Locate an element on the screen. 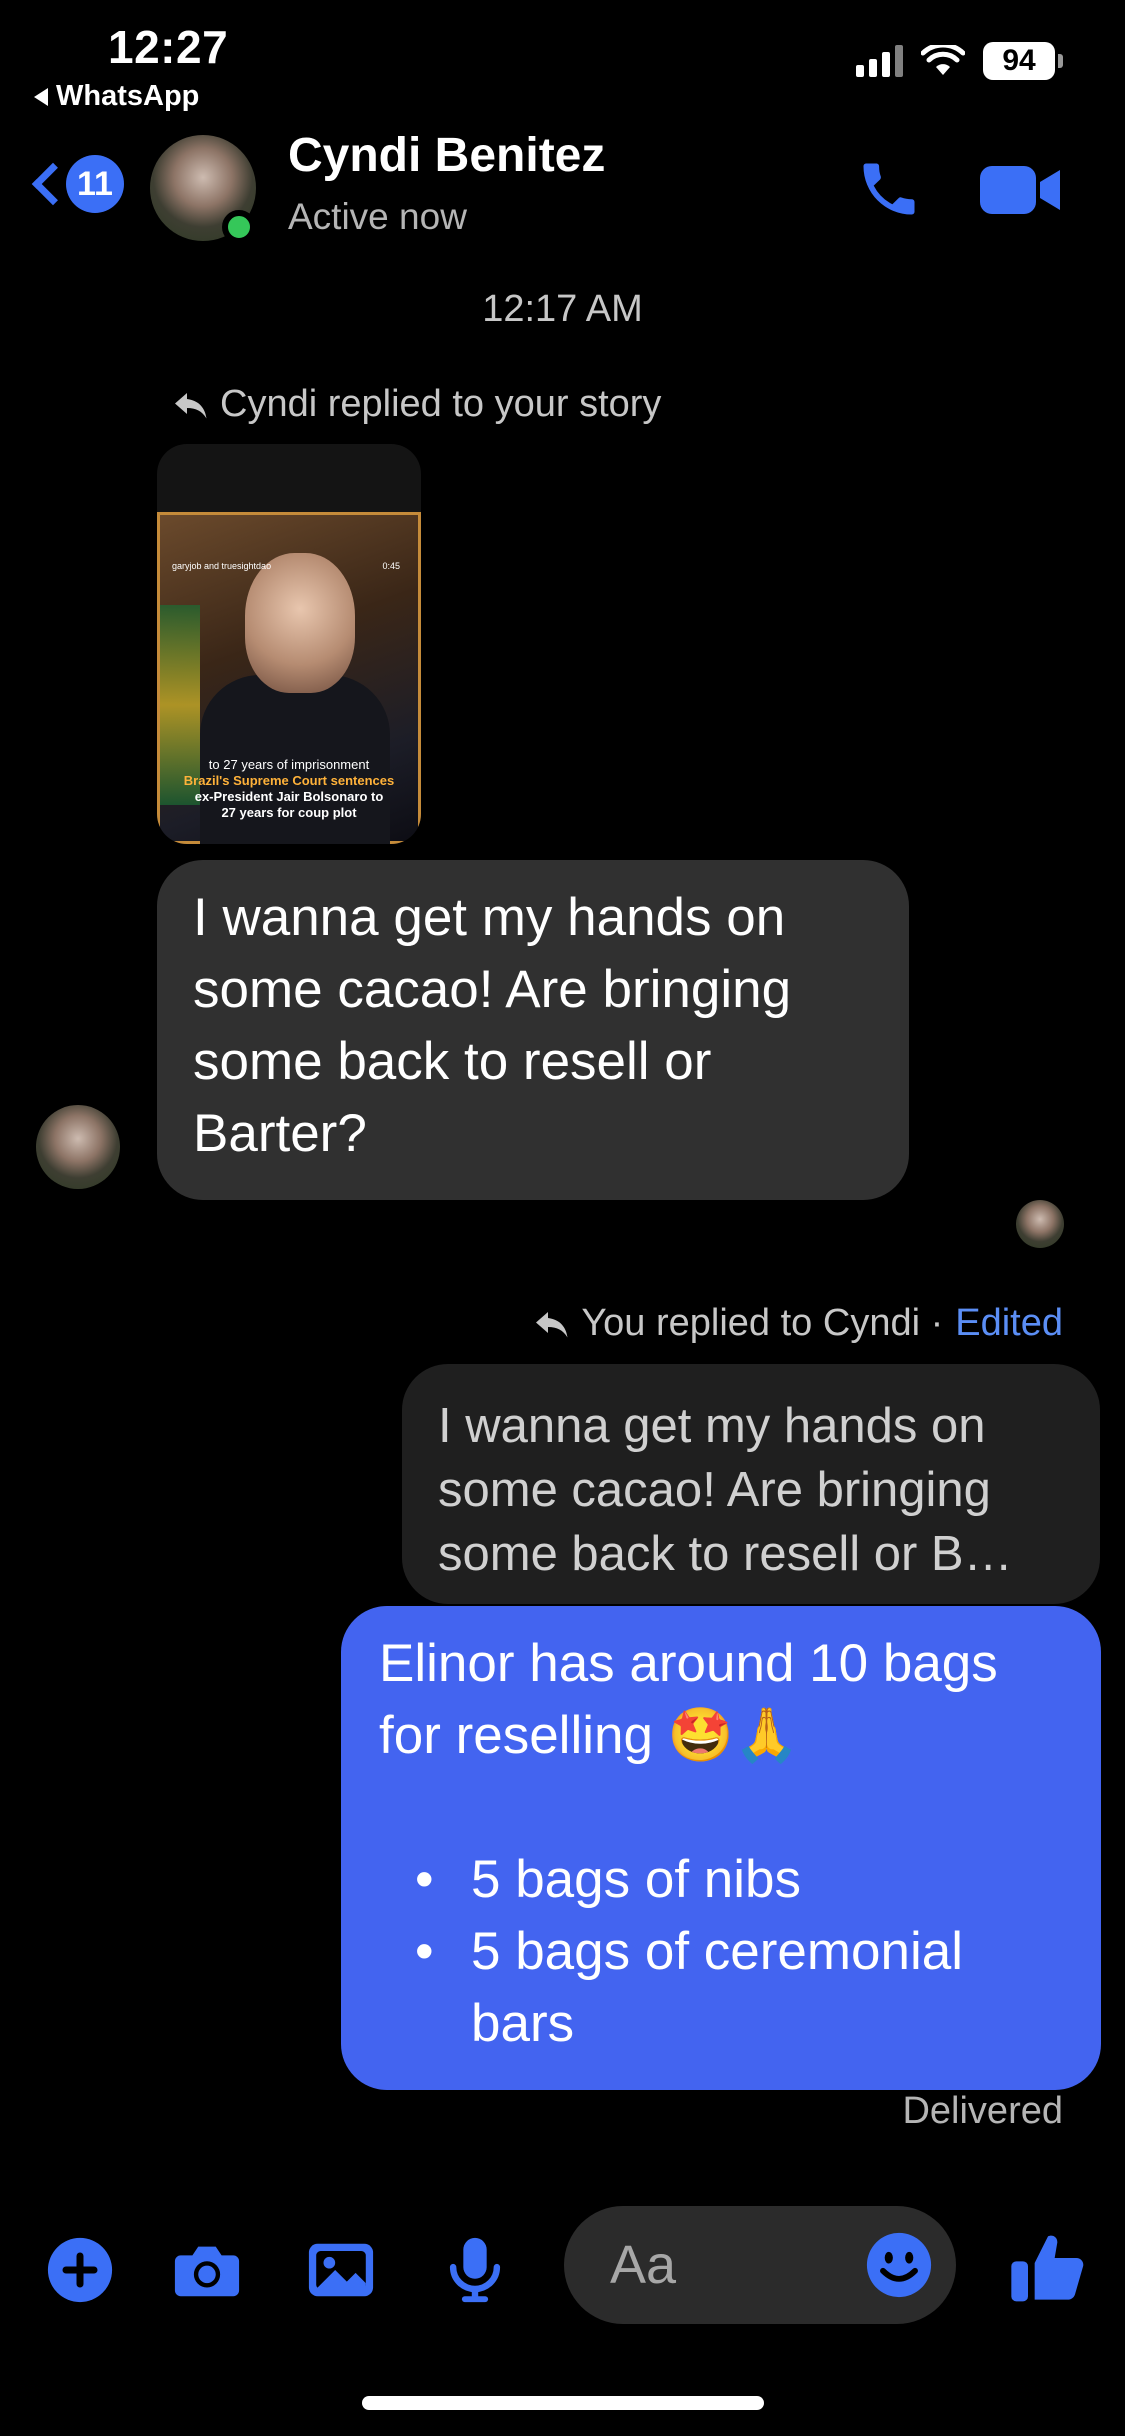 The height and width of the screenshot is (2436, 1125). story-caption-line: 27 years for coup plot is located at coordinates (289, 812).